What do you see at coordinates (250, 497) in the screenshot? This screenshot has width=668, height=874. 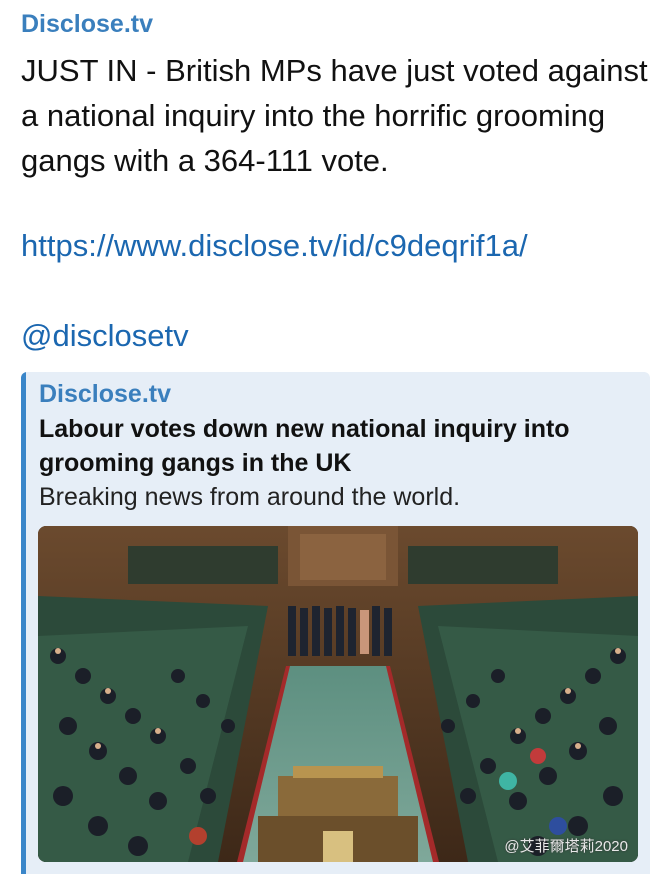 I see `preview-description: Breaking news from around the world.` at bounding box center [250, 497].